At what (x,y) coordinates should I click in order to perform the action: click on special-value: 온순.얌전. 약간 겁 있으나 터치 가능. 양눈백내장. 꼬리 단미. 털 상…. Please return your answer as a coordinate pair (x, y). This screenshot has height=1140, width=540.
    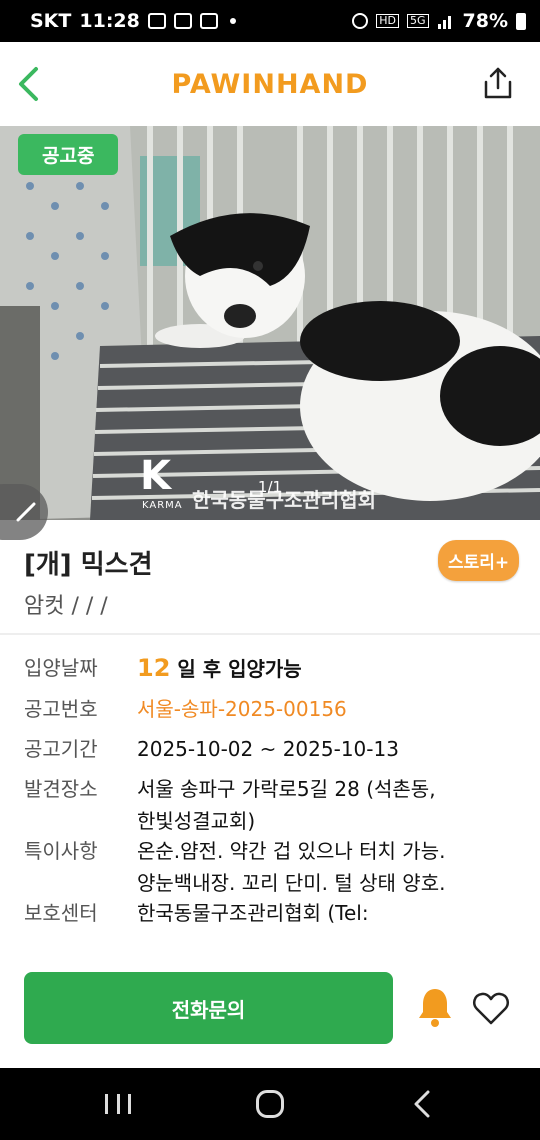
    Looking at the image, I should click on (330, 866).